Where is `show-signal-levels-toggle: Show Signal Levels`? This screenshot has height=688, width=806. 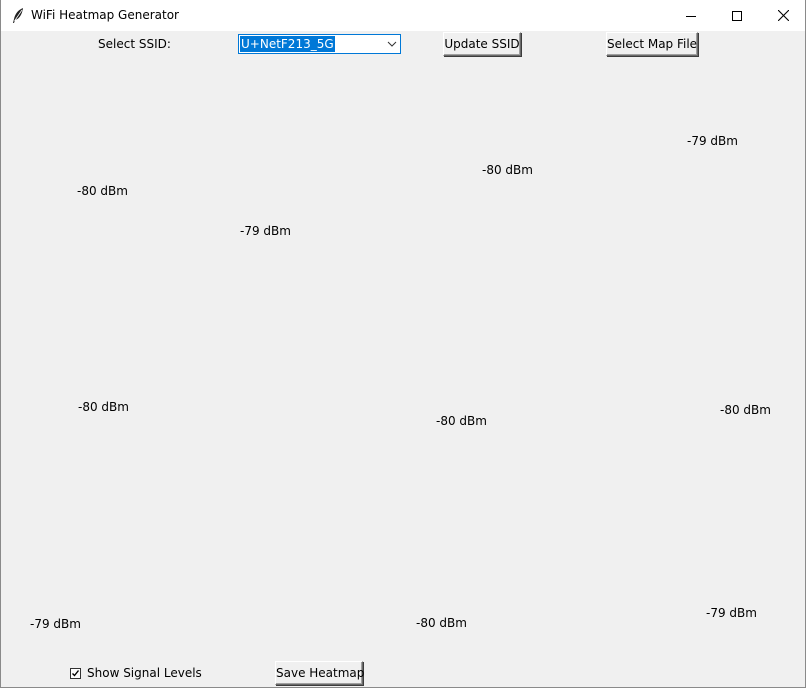 show-signal-levels-toggle: Show Signal Levels is located at coordinates (136, 673).